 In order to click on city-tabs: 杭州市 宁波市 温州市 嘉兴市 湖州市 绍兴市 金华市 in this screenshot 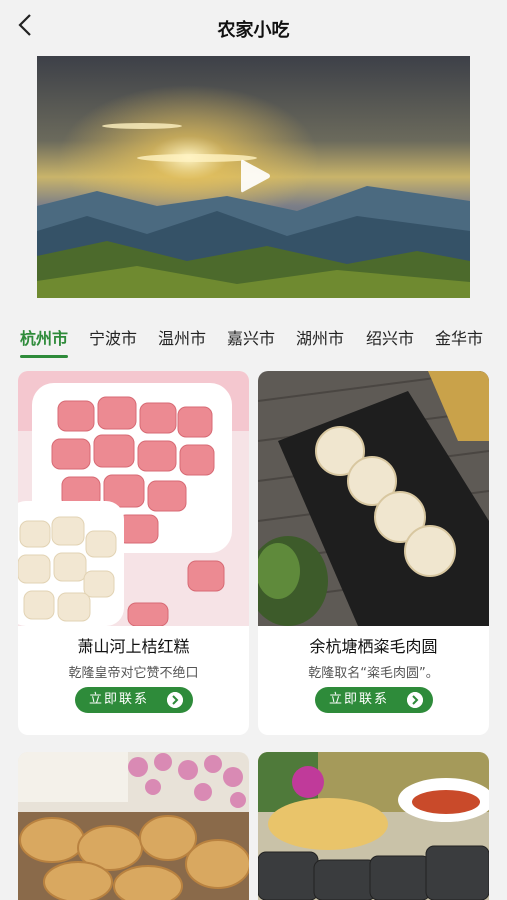, I will do `click(253, 339)`.